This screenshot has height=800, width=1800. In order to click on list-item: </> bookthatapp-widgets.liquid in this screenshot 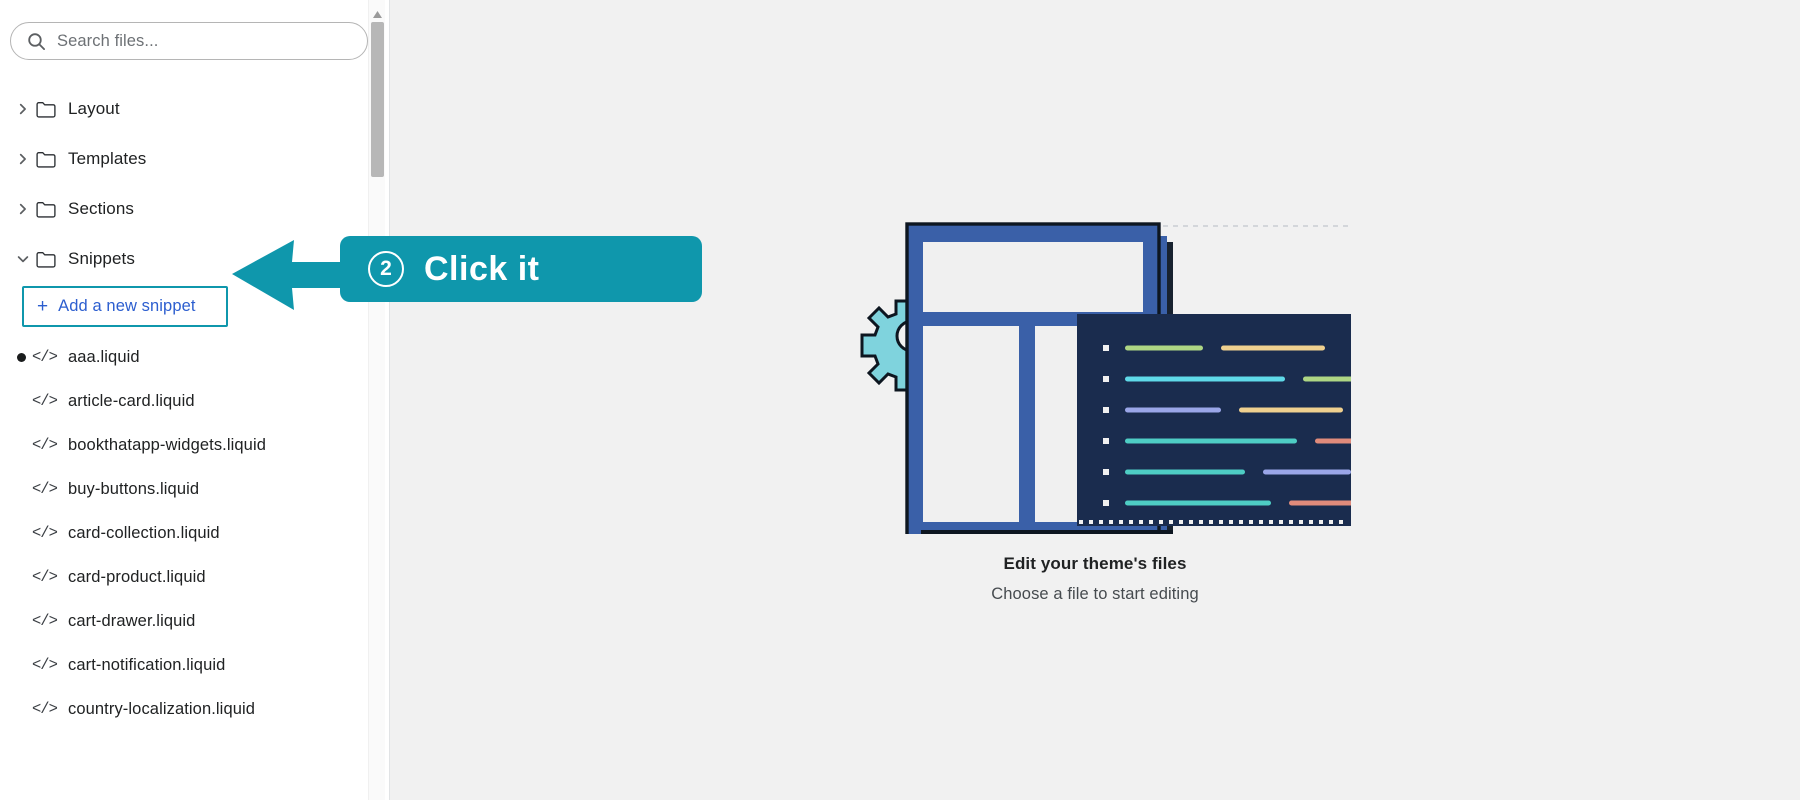, I will do `click(195, 445)`.